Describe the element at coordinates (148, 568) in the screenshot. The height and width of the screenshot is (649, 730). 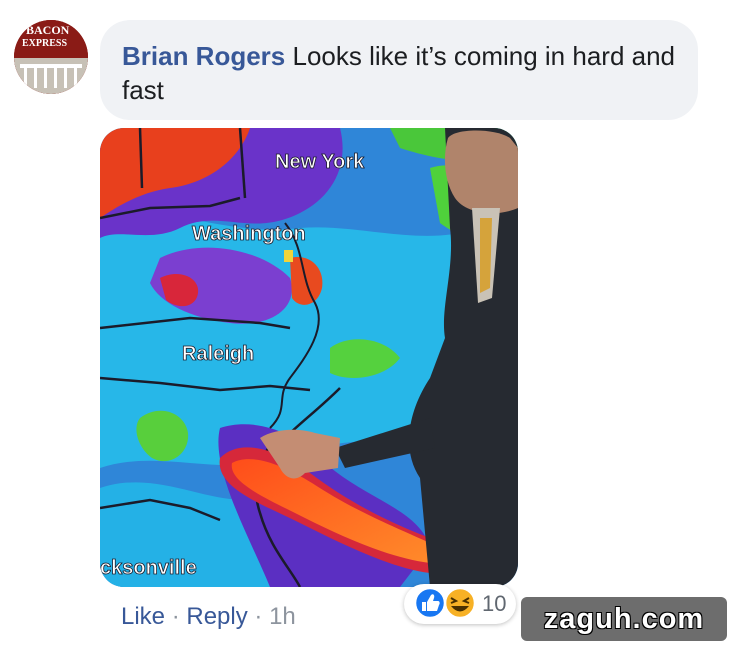
I see `map-label-jacksonville: cksonville` at that location.